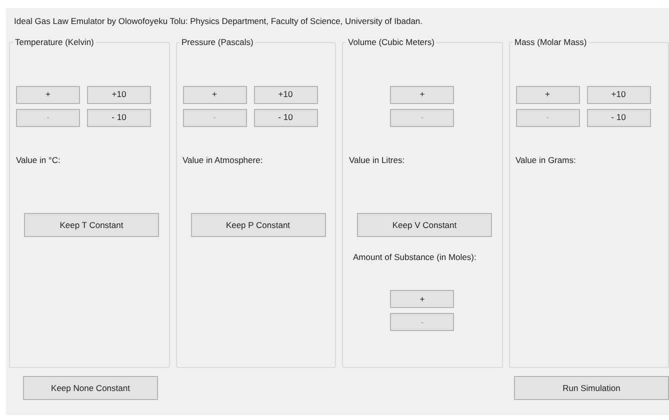 This screenshot has width=669, height=420. I want to click on value-label: Value in Grams:, so click(546, 160).